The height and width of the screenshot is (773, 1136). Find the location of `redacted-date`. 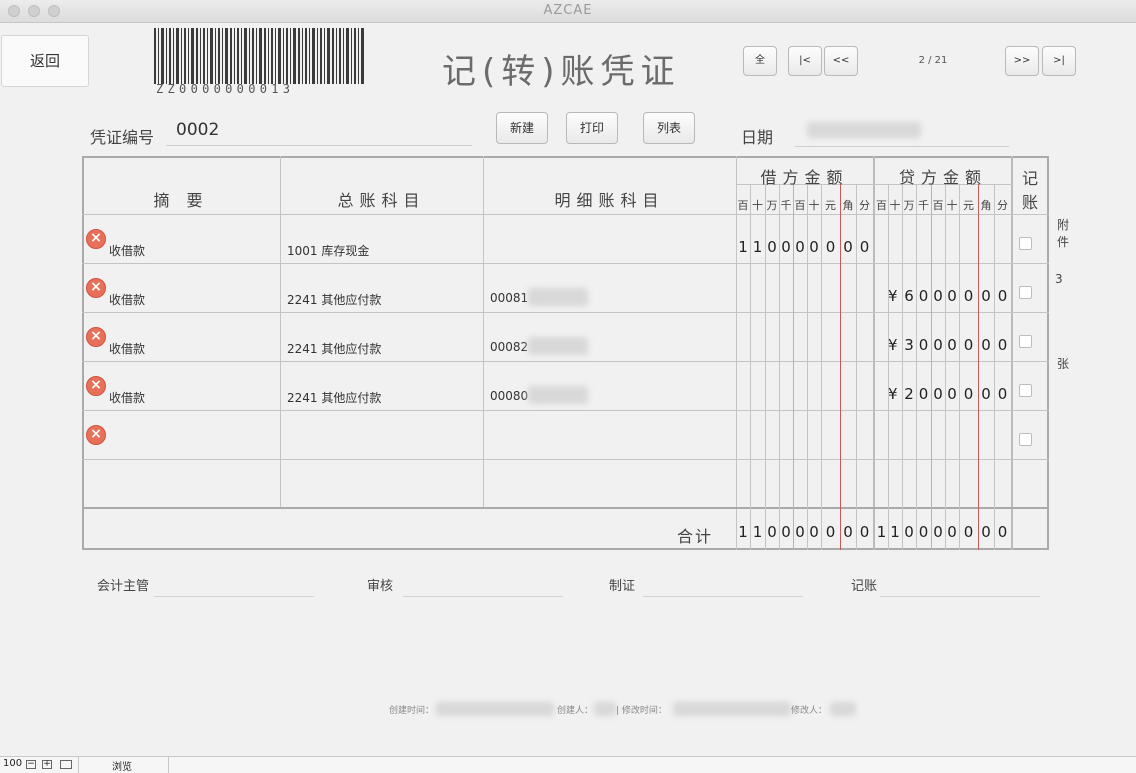

redacted-date is located at coordinates (864, 130).